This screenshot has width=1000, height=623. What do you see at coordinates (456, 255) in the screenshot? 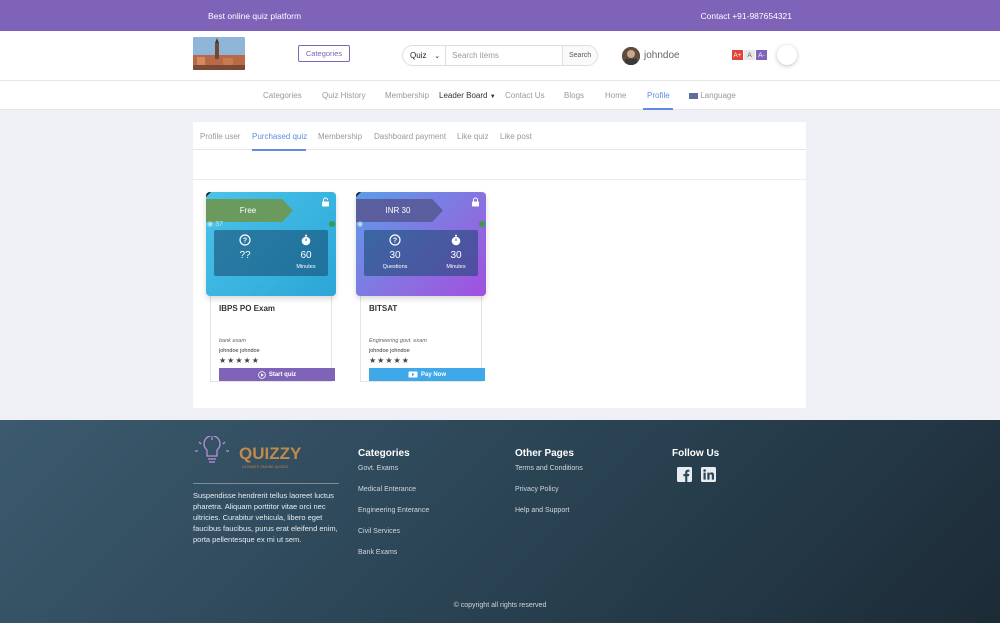
I see `duration-value: 30` at bounding box center [456, 255].